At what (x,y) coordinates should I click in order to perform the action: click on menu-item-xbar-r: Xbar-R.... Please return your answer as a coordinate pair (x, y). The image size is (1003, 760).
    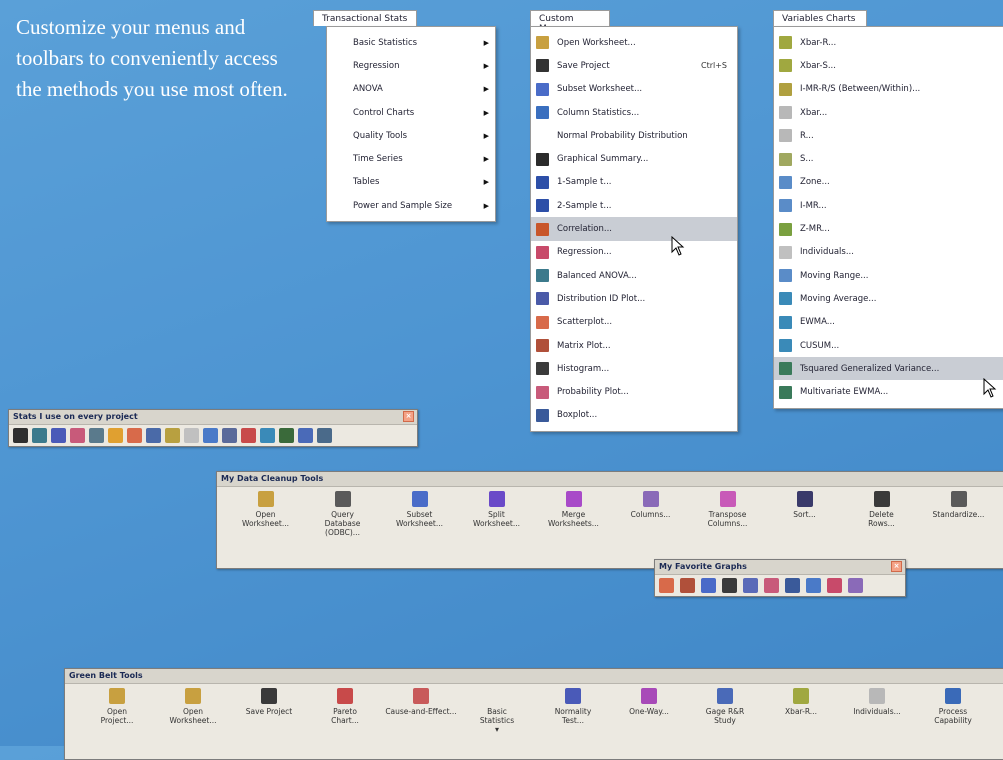
    Looking at the image, I should click on (888, 42).